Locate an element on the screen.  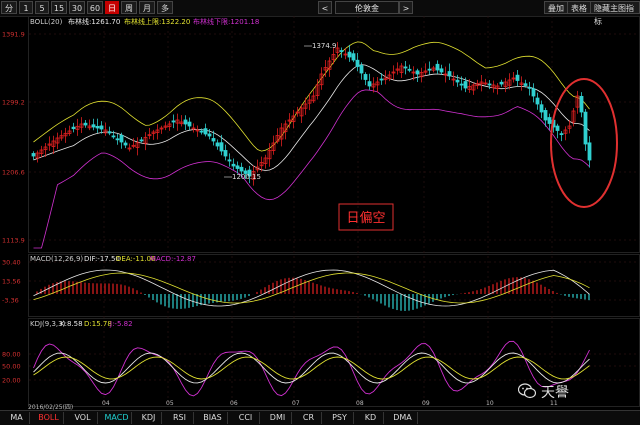
kdj-d-line is located at coordinates (311, 368).